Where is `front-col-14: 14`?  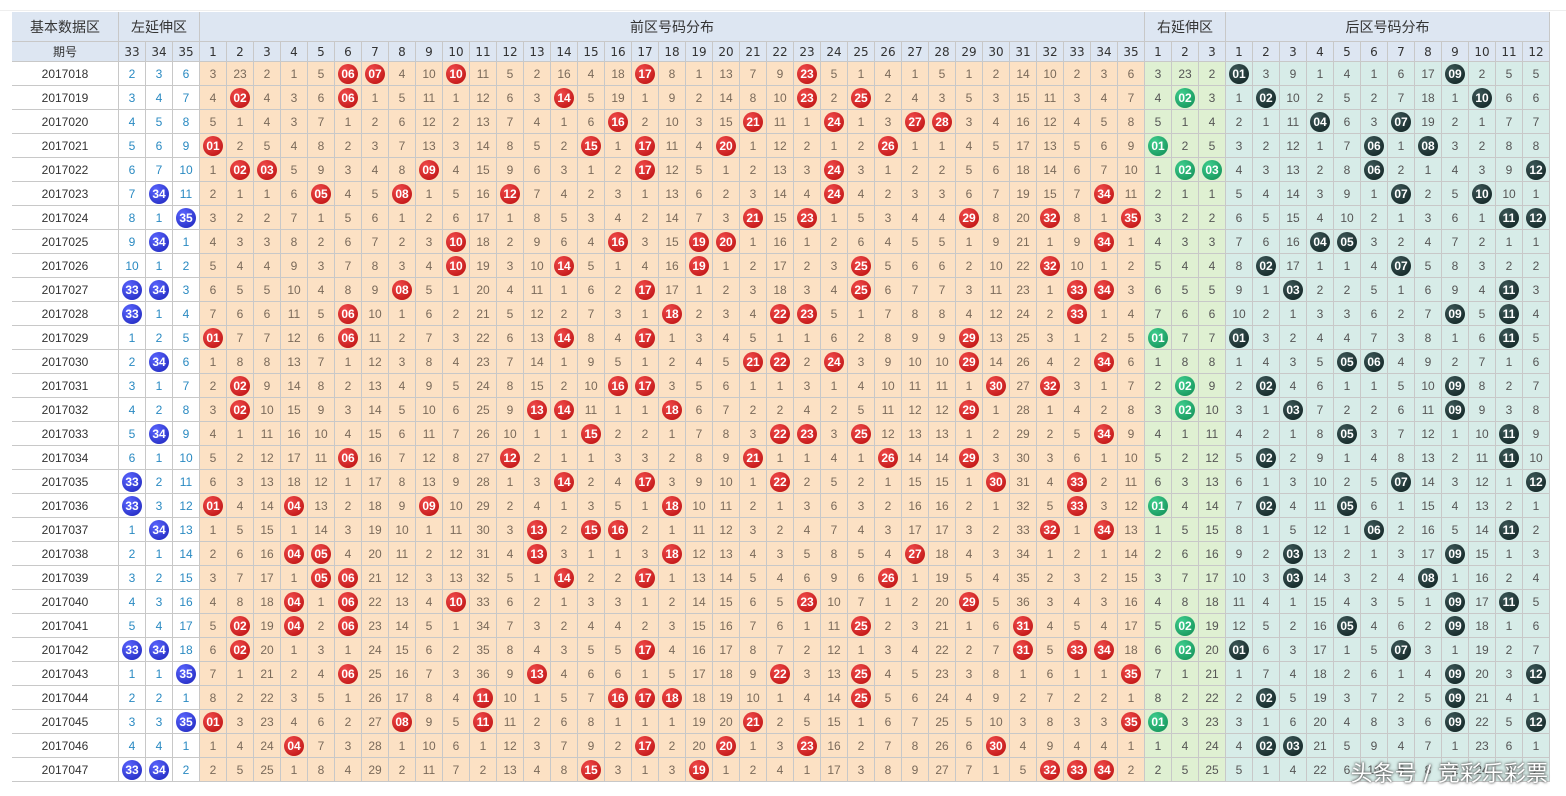 front-col-14: 14 is located at coordinates (564, 51).